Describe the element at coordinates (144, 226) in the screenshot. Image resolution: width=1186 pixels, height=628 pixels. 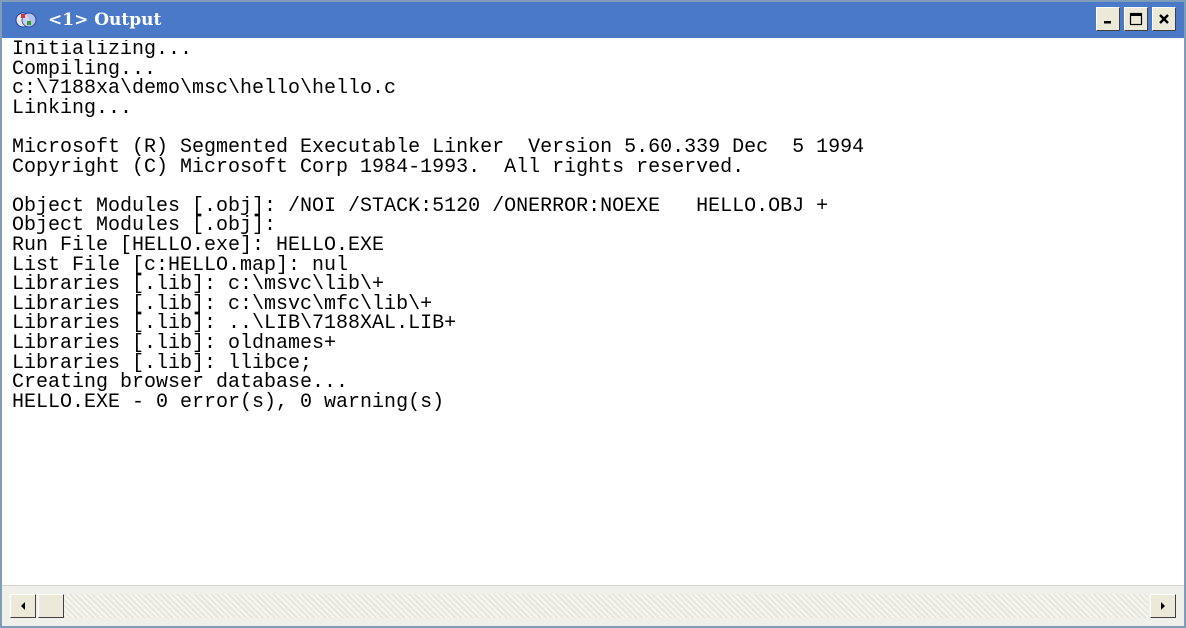
I see `output-line: Object Modules [.obj]:` at that location.